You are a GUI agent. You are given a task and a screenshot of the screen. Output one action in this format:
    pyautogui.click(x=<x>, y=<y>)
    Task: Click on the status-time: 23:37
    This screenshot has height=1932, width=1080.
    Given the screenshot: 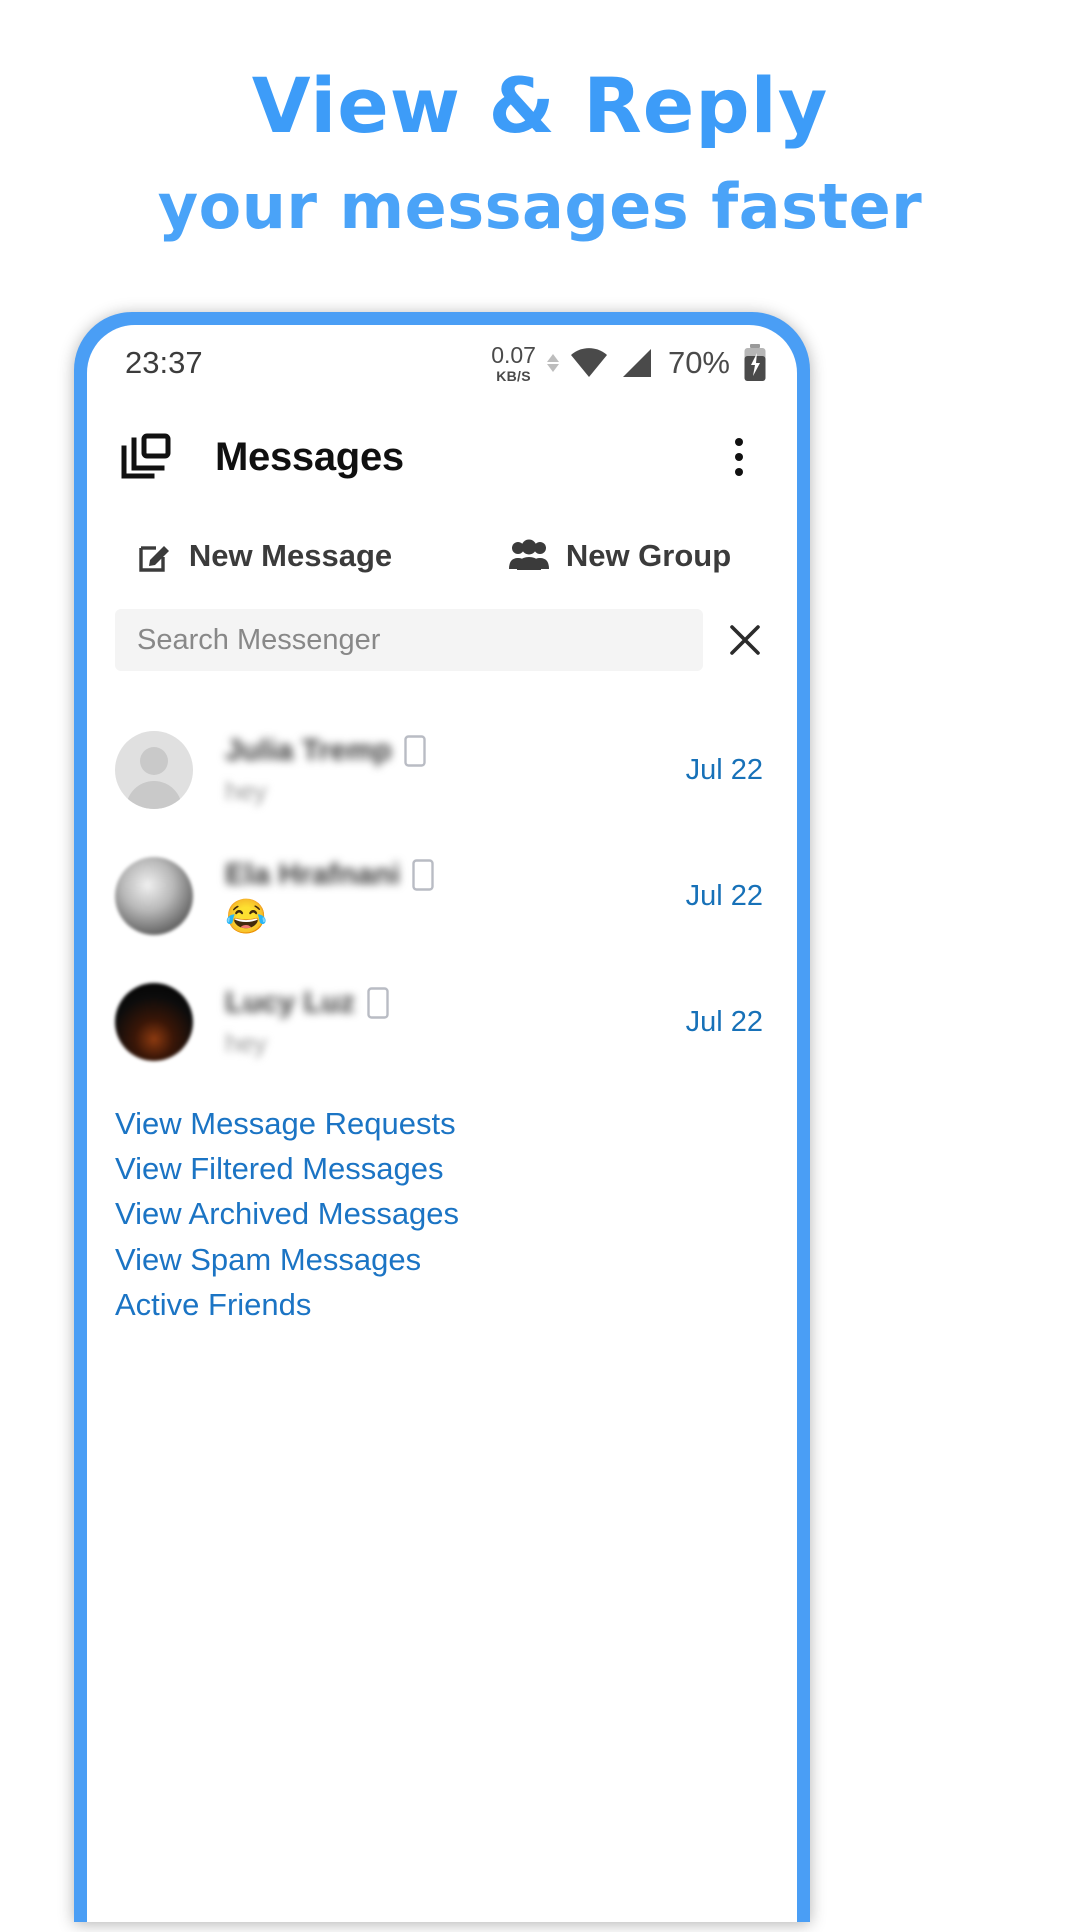 What is the action you would take?
    pyautogui.click(x=164, y=362)
    